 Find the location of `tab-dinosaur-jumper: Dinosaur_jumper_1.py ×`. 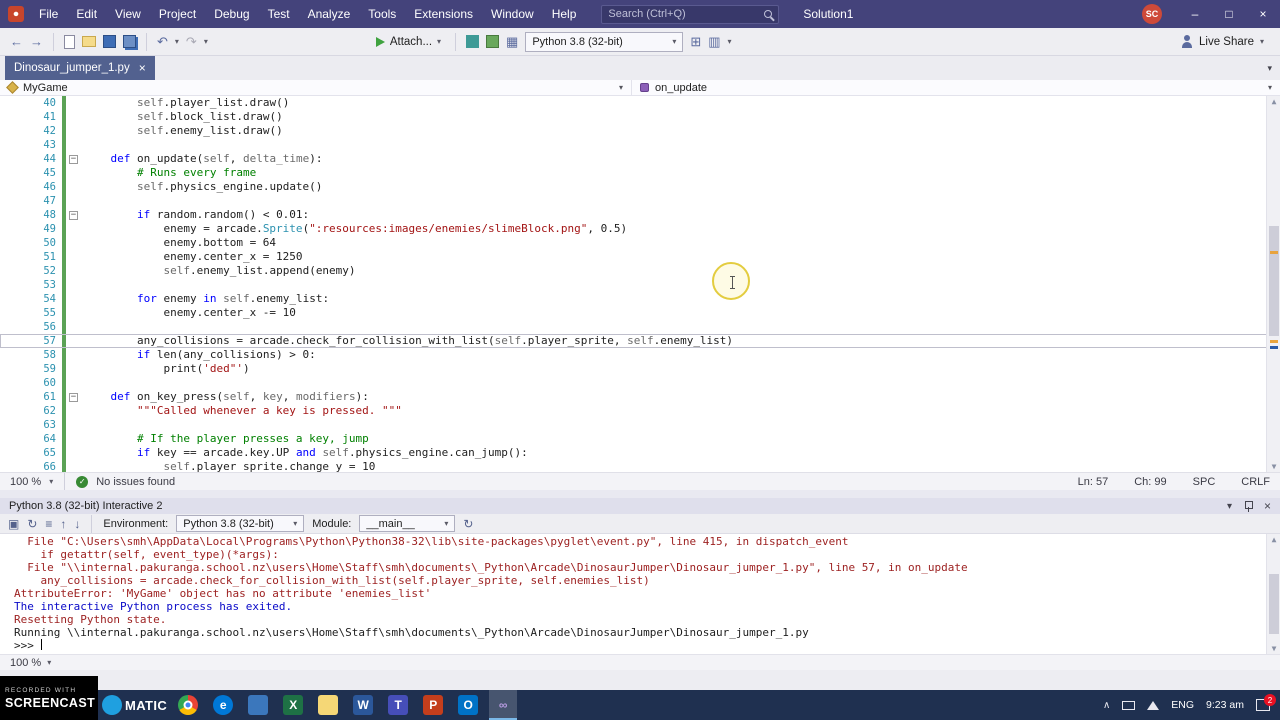

tab-dinosaur-jumper: Dinosaur_jumper_1.py × is located at coordinates (80, 68).